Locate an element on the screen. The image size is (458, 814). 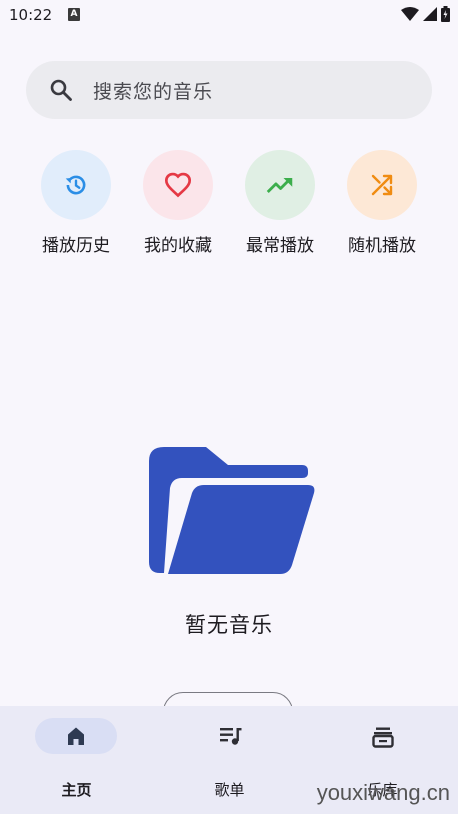
quick-action-shuffle: 随机播放 is located at coordinates (382, 203).